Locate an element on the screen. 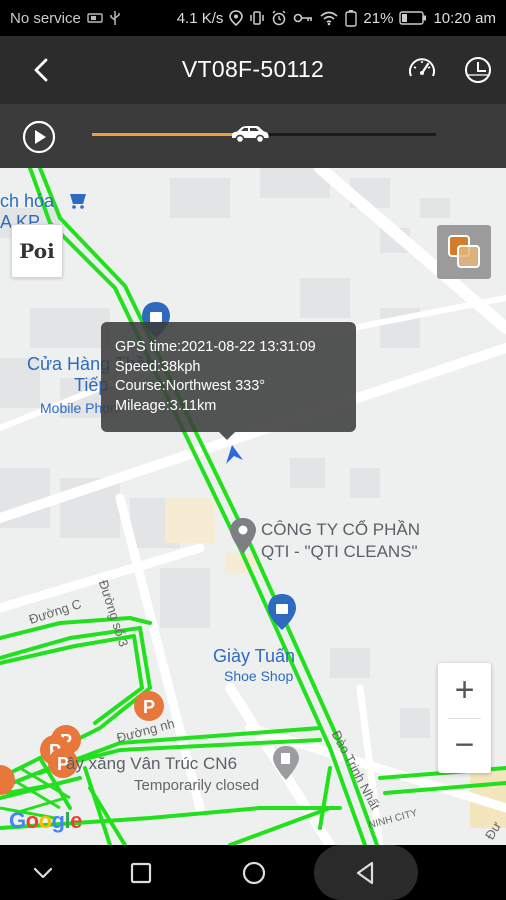  playback-progress-fill is located at coordinates (171, 134).